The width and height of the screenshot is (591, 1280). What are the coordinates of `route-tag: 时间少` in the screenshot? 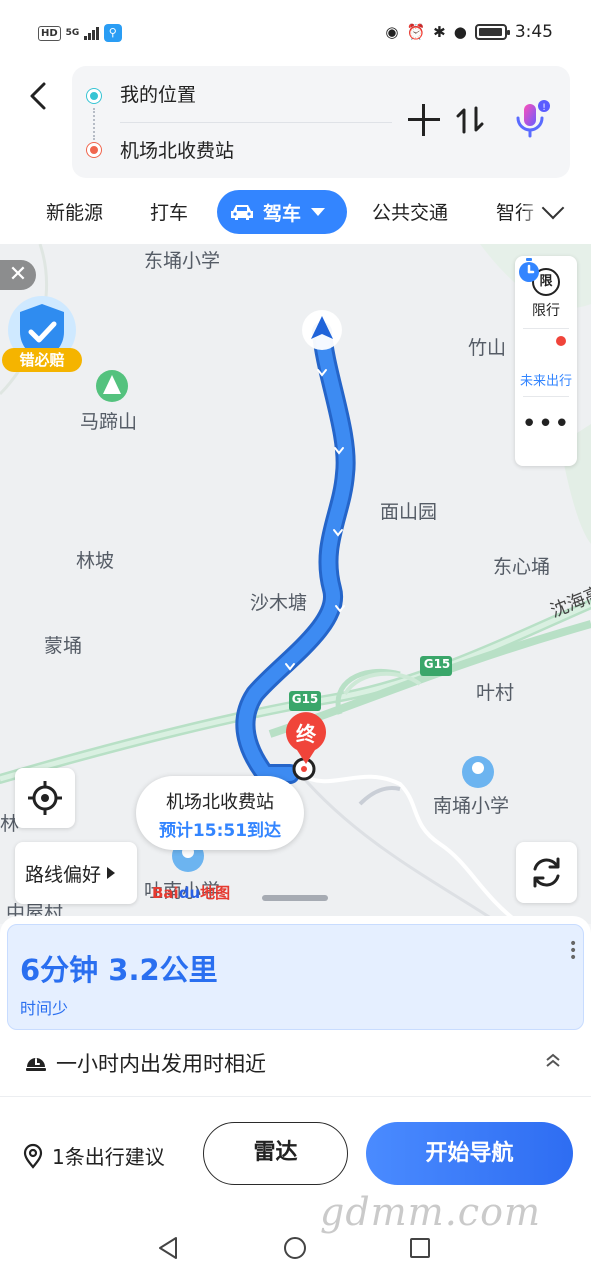 It's located at (44, 1008).